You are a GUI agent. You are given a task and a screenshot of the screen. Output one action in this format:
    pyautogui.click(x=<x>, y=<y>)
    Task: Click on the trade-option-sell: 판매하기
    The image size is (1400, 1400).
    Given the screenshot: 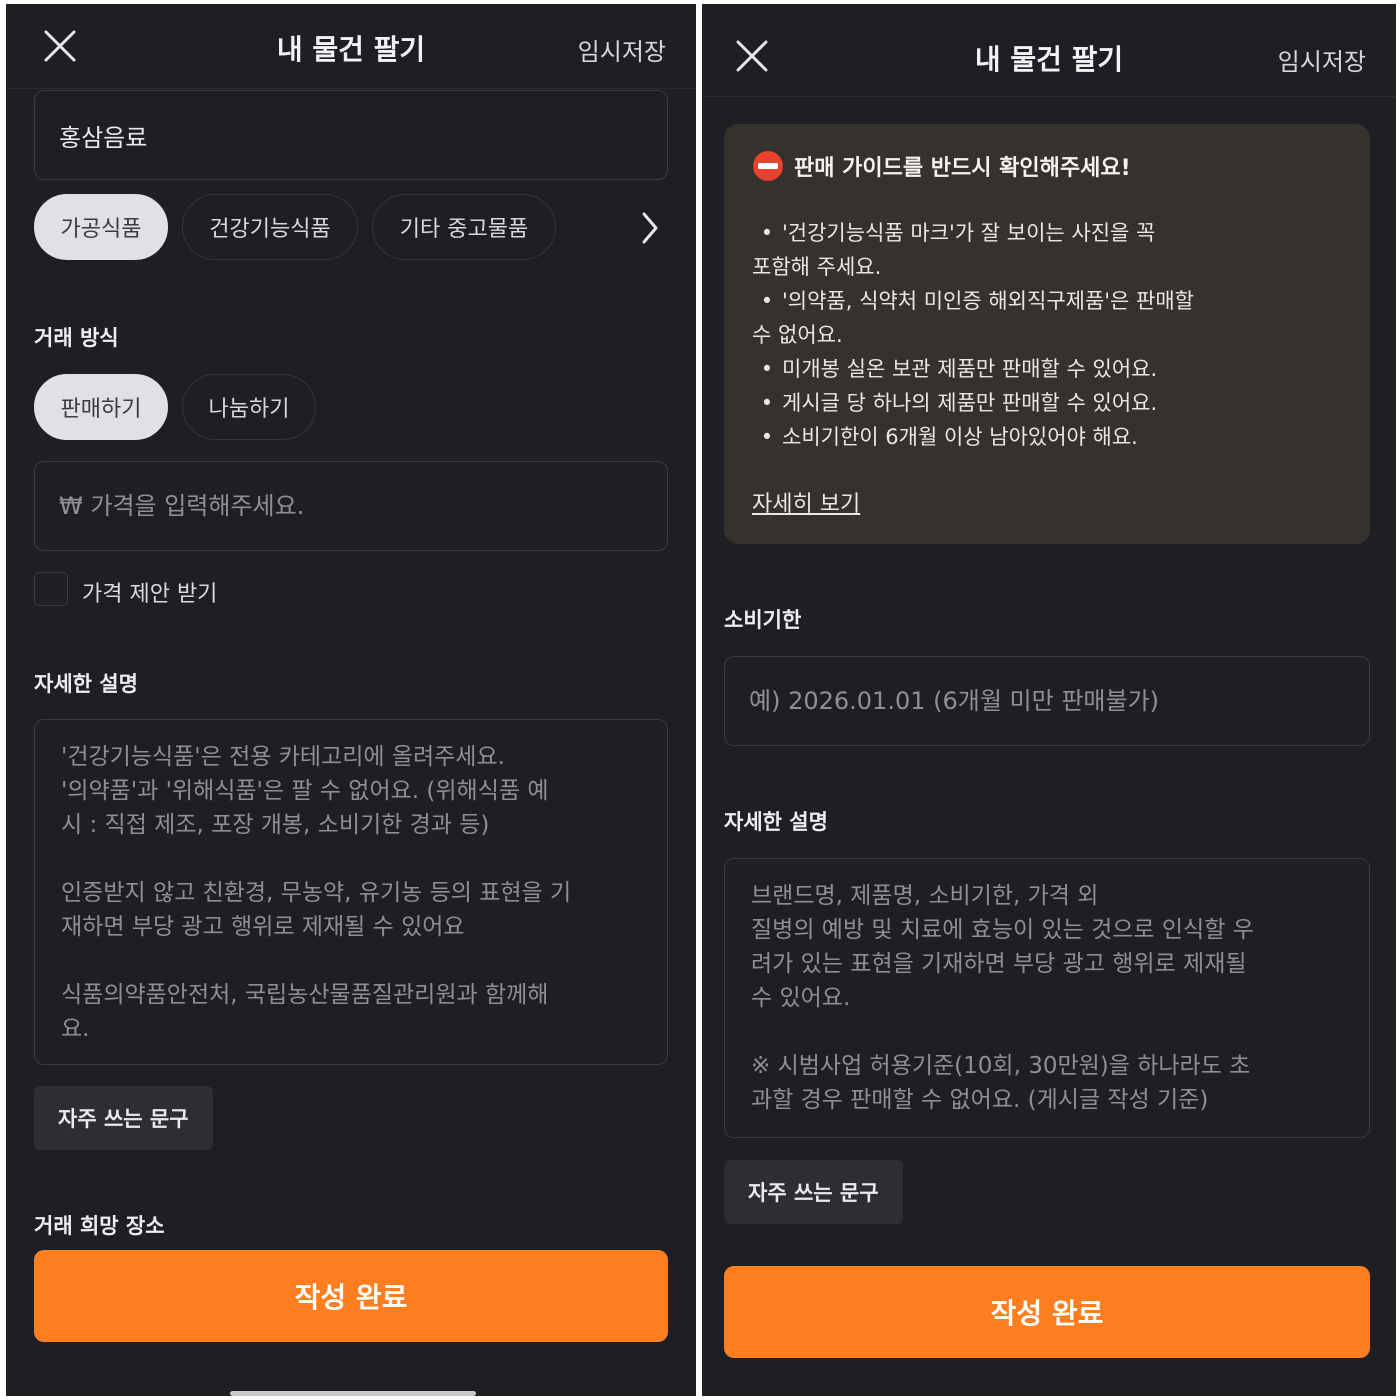 What is the action you would take?
    pyautogui.click(x=101, y=407)
    